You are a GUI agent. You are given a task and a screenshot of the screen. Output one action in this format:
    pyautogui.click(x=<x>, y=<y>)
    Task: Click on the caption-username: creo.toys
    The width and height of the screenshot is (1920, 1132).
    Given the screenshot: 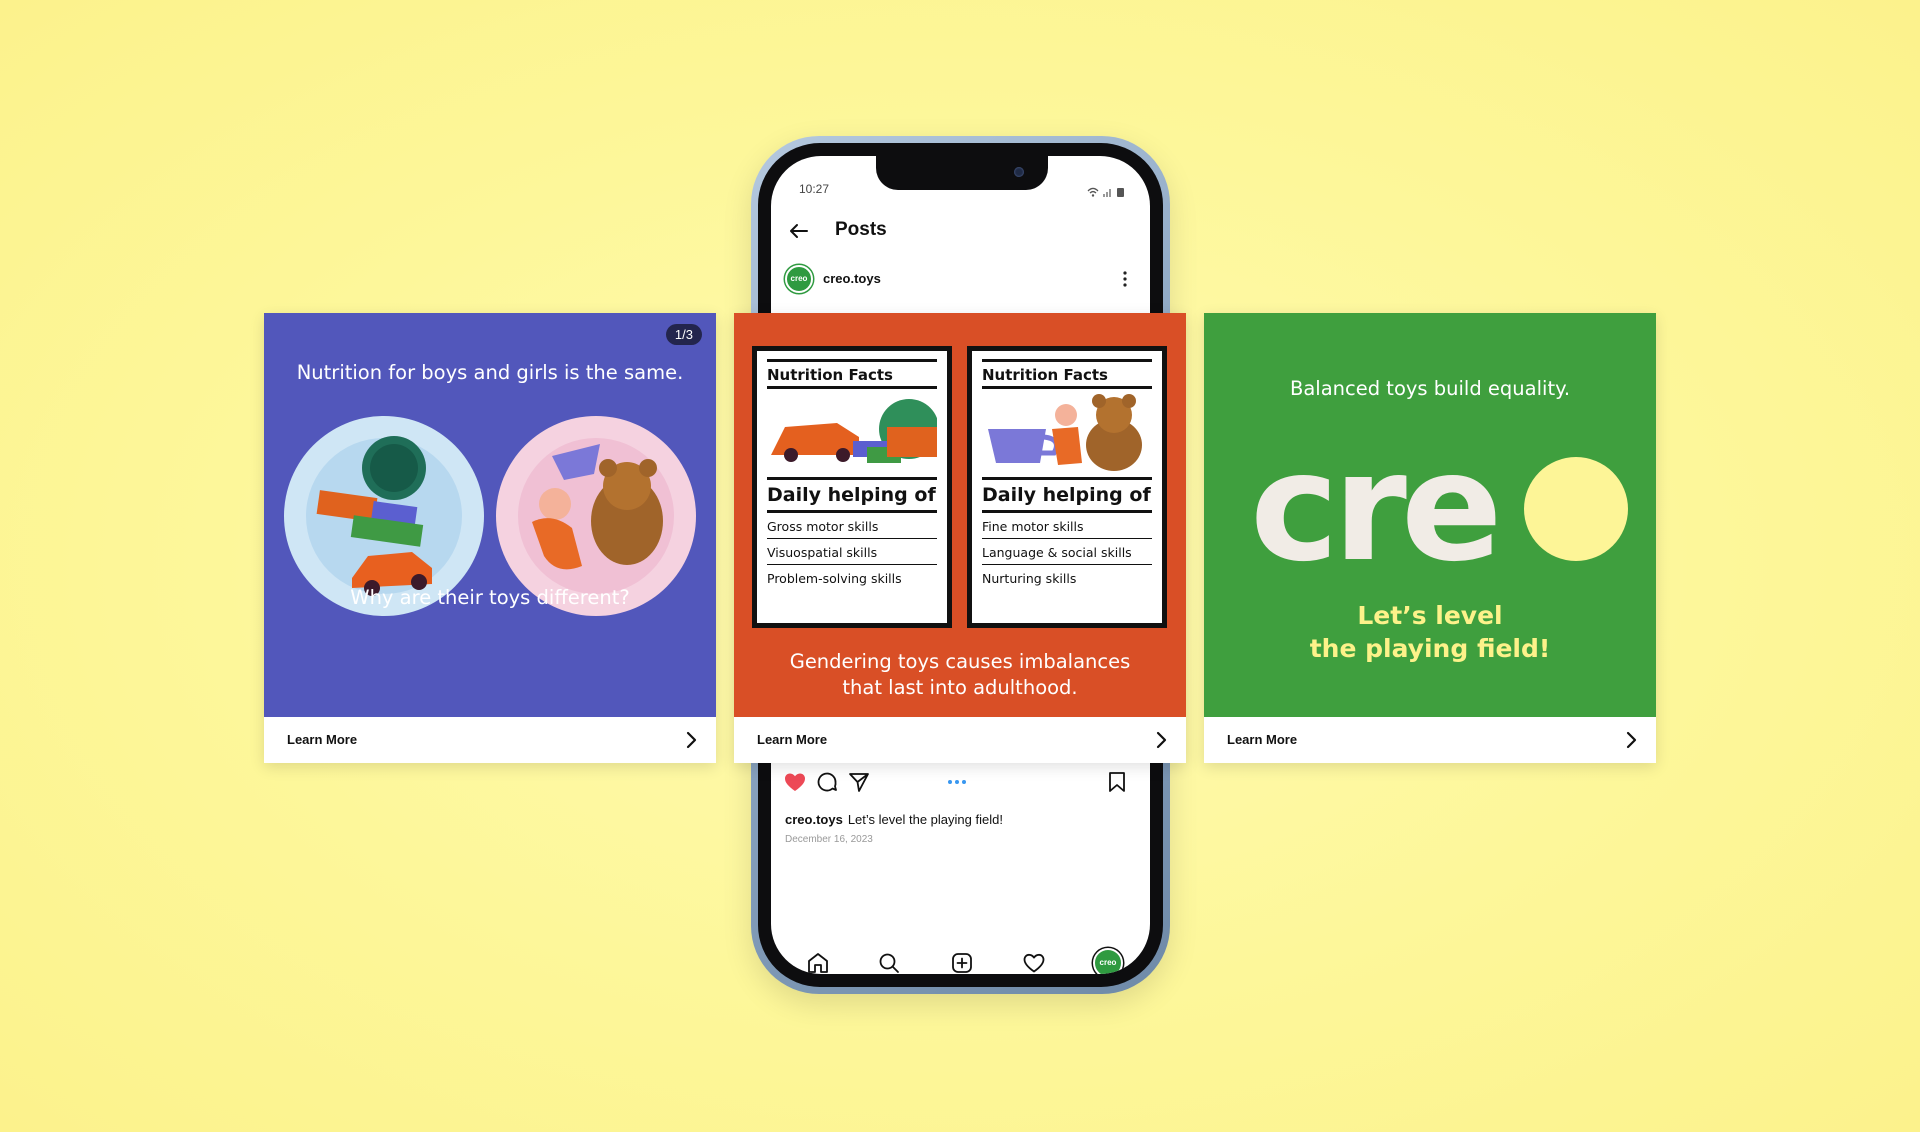 What is the action you would take?
    pyautogui.click(x=814, y=819)
    